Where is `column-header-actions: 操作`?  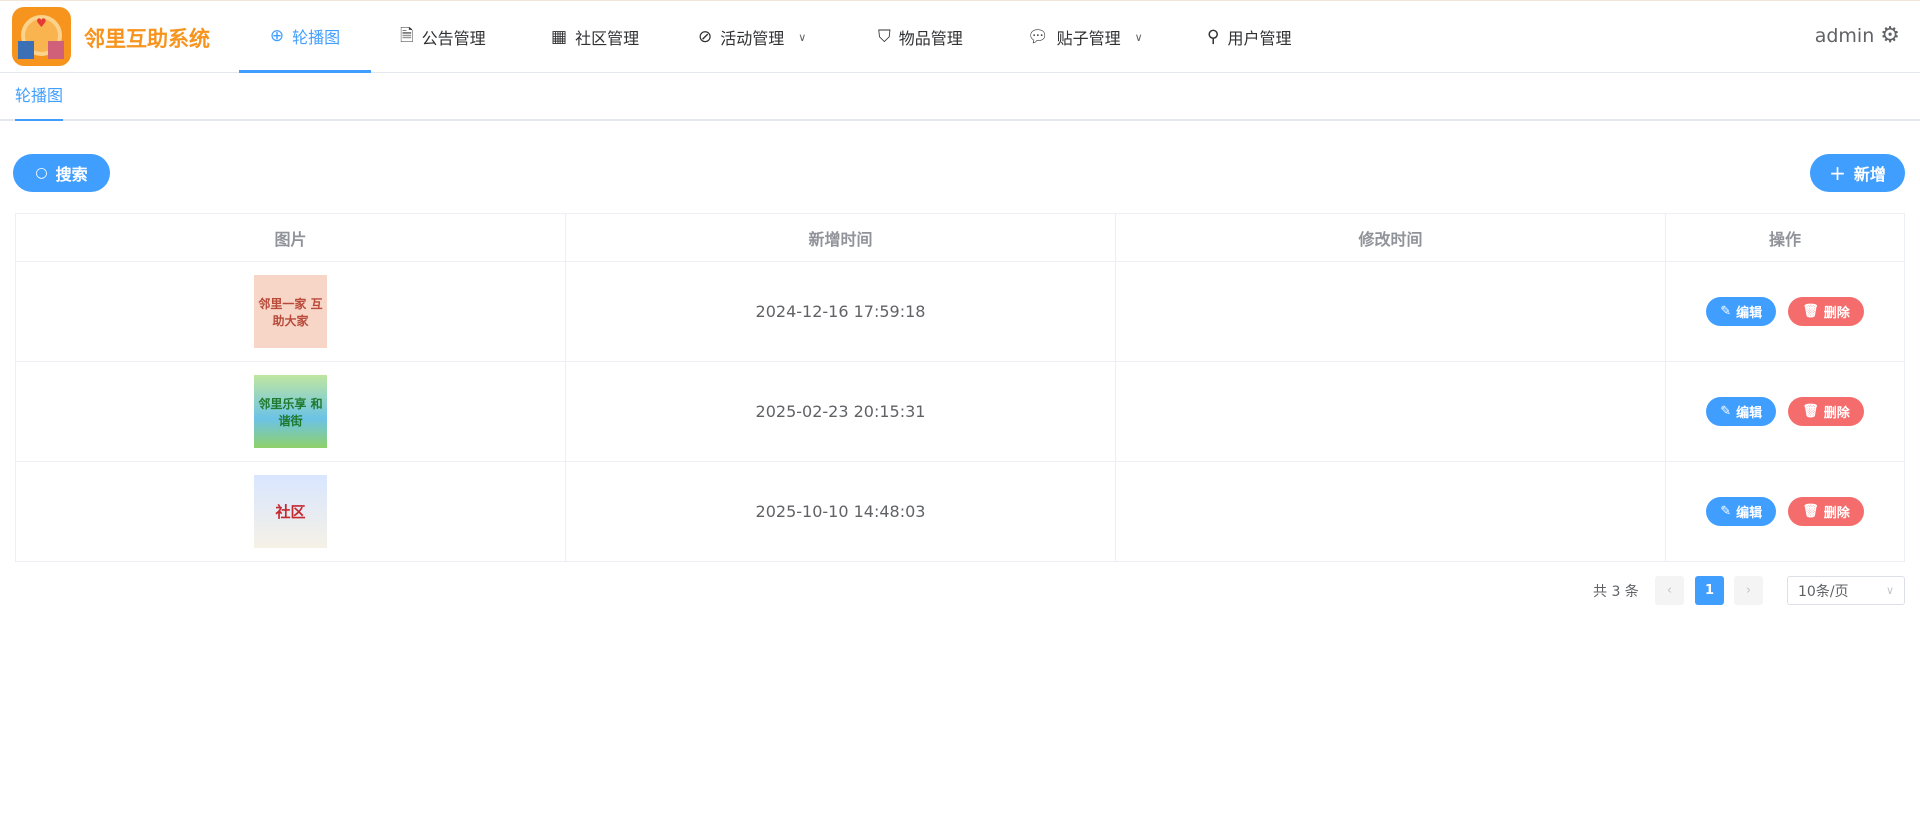 column-header-actions: 操作 is located at coordinates (1785, 237).